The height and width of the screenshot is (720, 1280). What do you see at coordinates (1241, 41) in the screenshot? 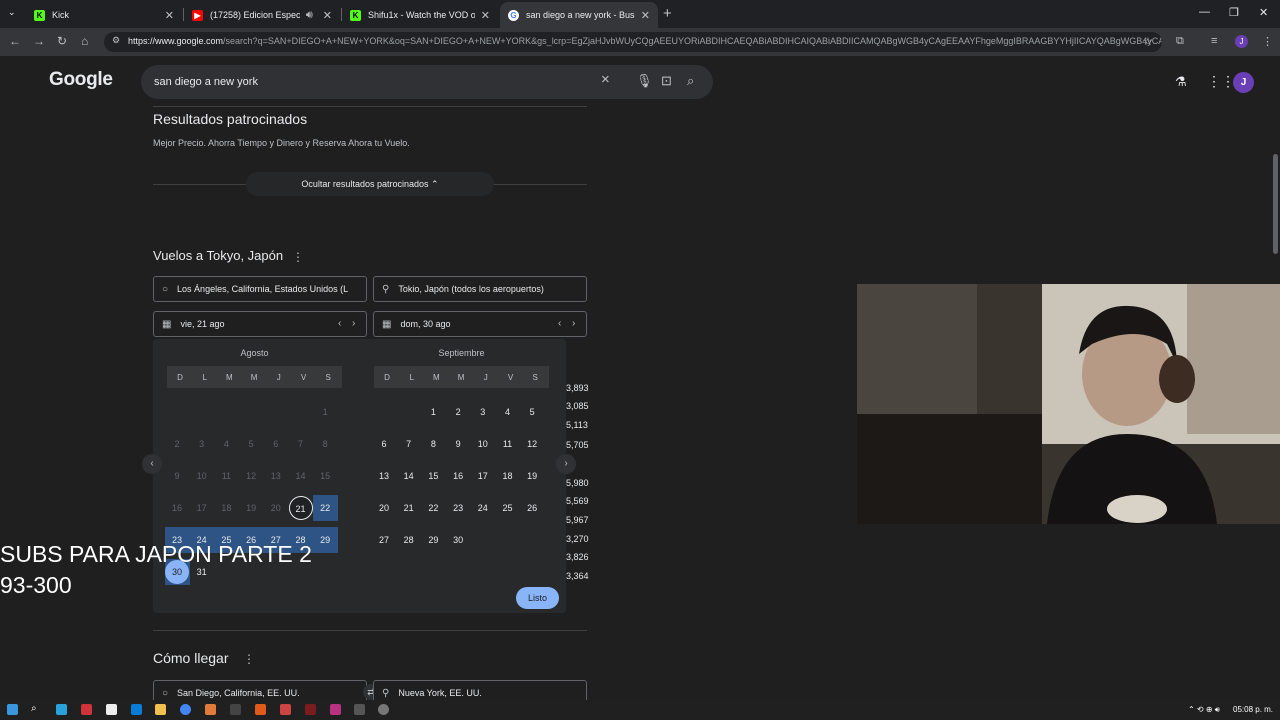
I see `profile-icon: J` at bounding box center [1241, 41].